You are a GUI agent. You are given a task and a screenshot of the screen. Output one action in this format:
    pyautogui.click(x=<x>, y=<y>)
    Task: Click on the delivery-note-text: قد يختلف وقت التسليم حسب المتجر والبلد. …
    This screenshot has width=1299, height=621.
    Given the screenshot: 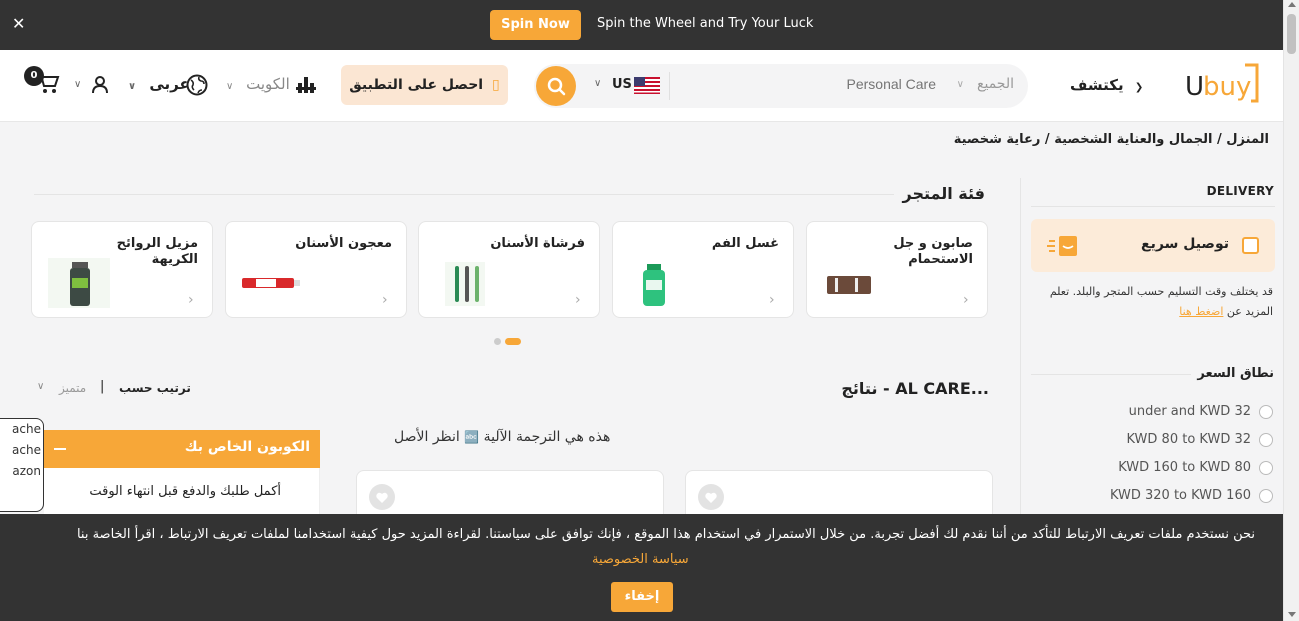 What is the action you would take?
    pyautogui.click(x=1161, y=301)
    